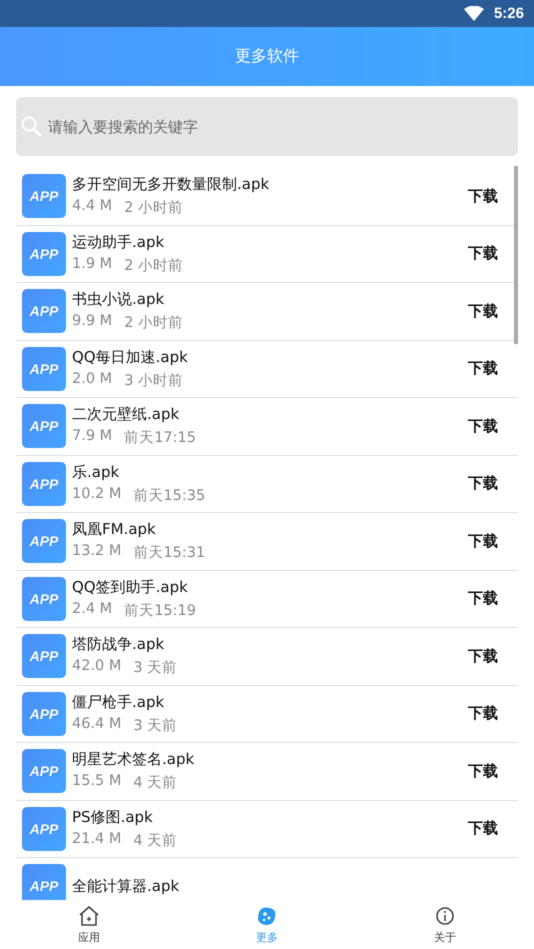  What do you see at coordinates (169, 553) in the screenshot?
I see `upload-time: 前天15:31` at bounding box center [169, 553].